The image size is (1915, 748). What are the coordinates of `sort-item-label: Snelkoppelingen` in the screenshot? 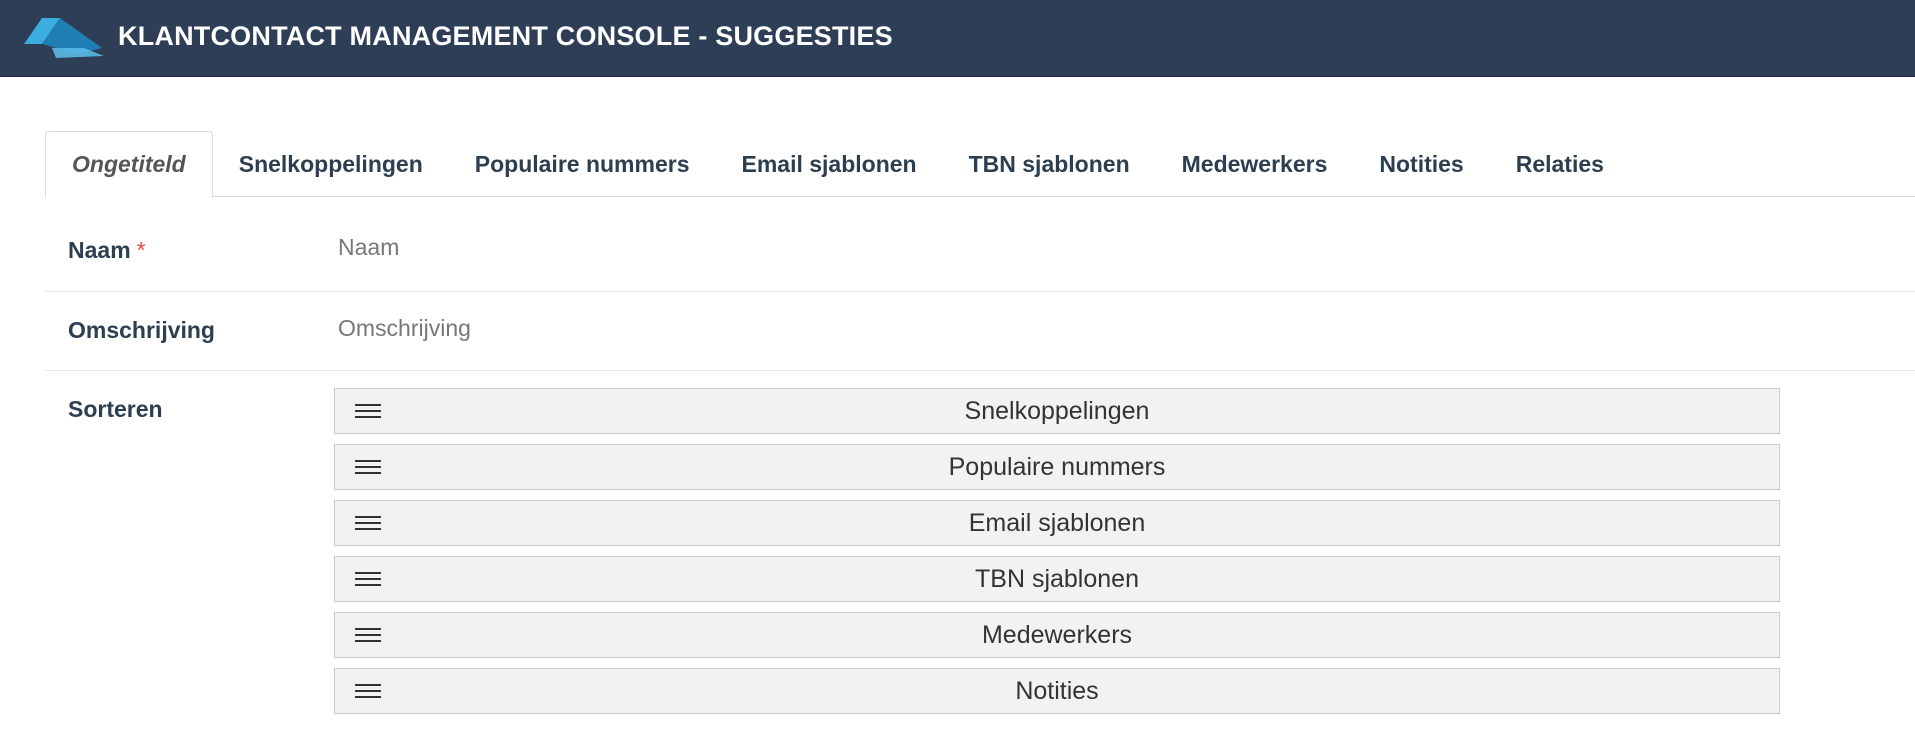 It's located at (1057, 410).